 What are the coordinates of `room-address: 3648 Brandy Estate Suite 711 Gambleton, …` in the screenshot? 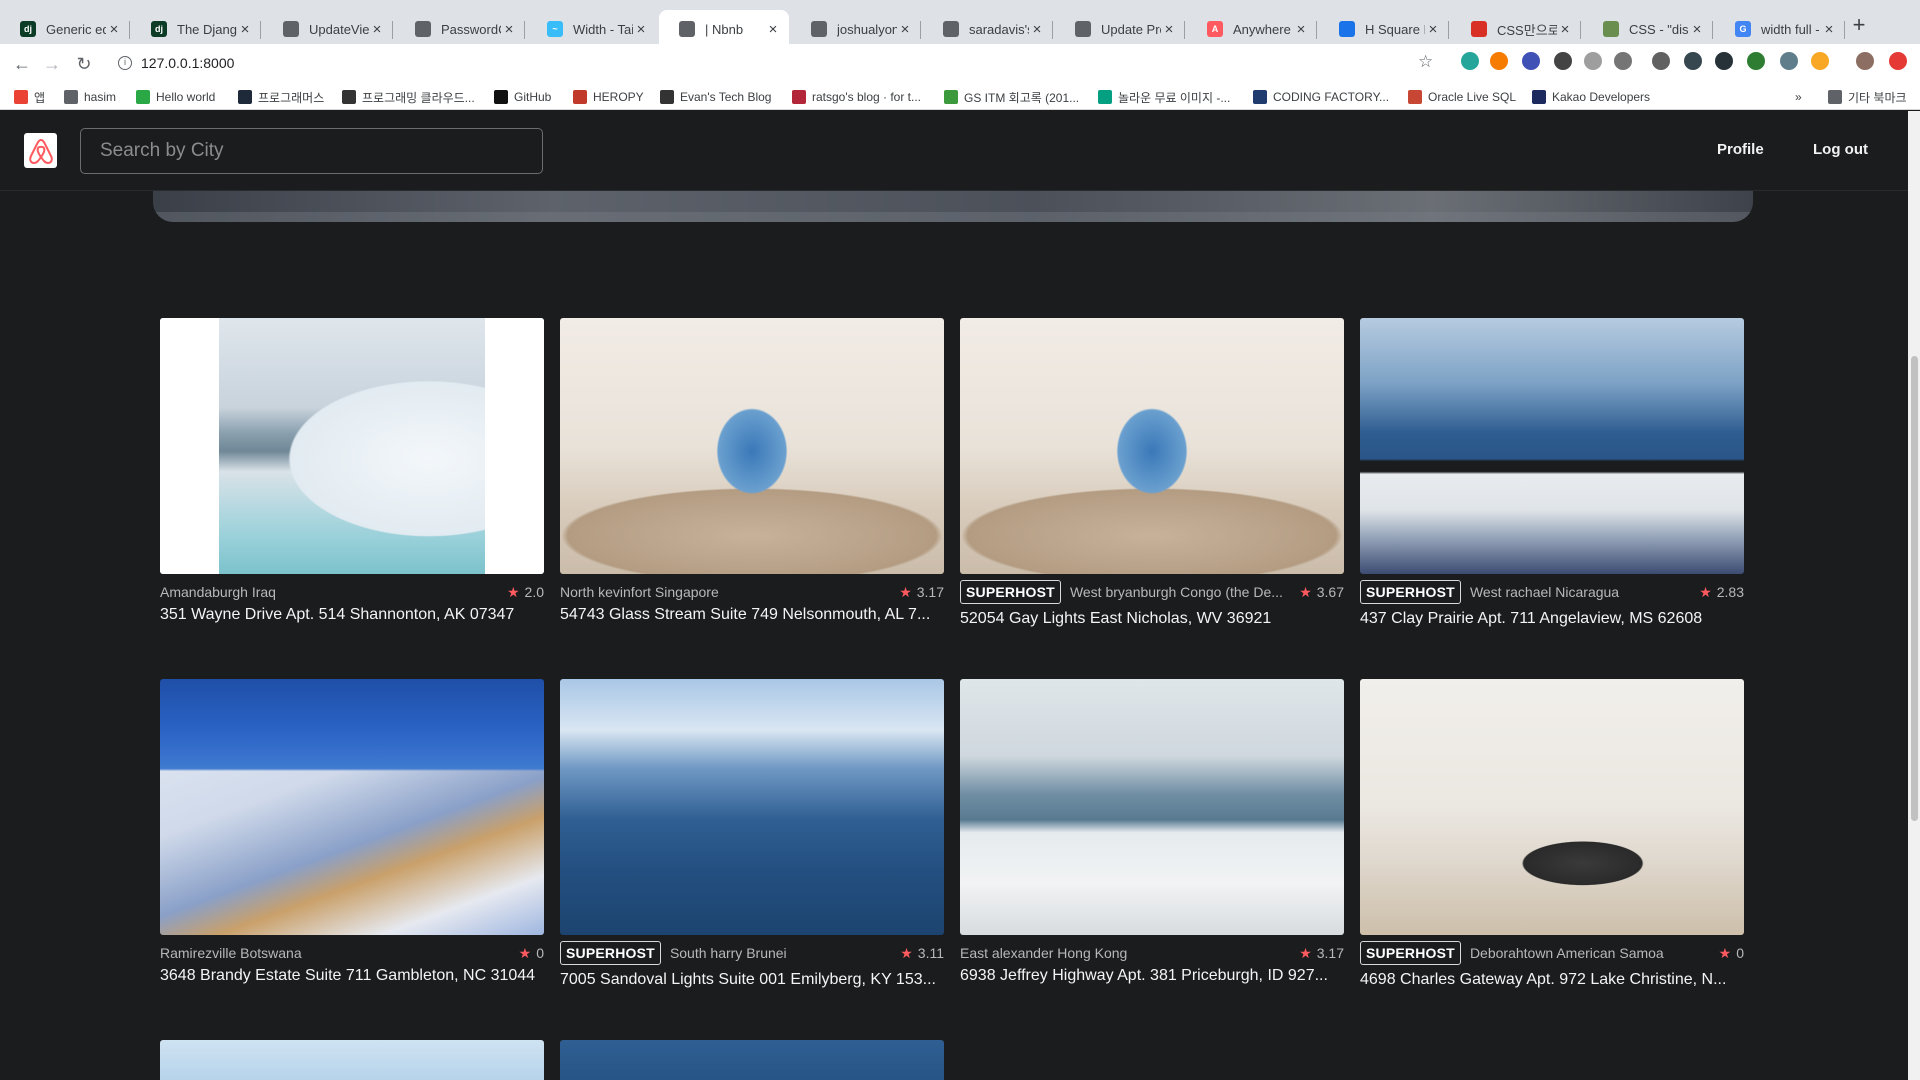 It's located at (352, 976).